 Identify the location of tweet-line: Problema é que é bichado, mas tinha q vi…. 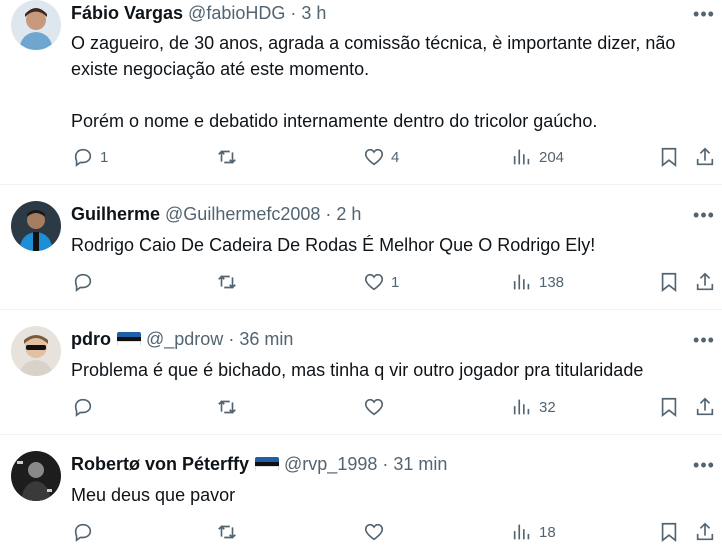
(357, 370).